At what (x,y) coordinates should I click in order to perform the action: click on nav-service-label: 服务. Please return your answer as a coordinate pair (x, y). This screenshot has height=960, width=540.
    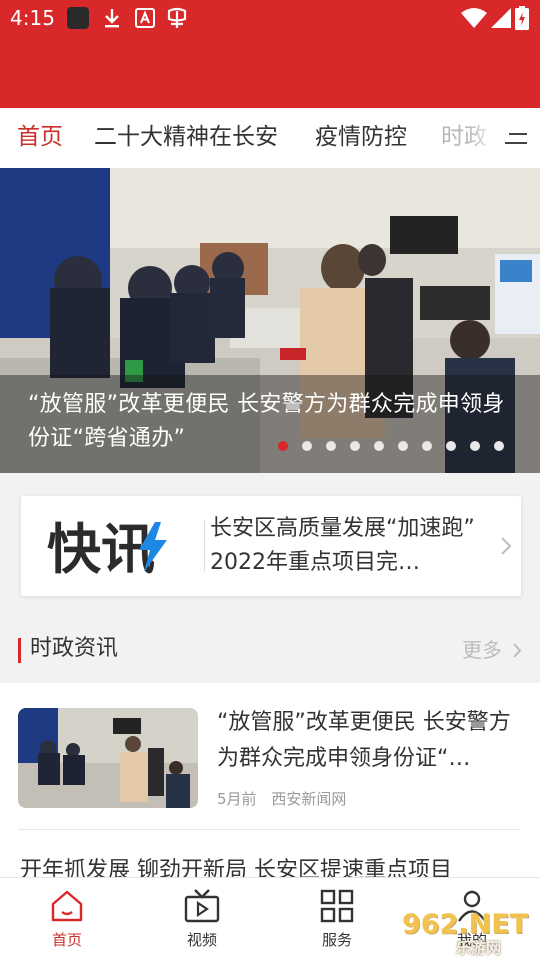
    Looking at the image, I should click on (336, 940).